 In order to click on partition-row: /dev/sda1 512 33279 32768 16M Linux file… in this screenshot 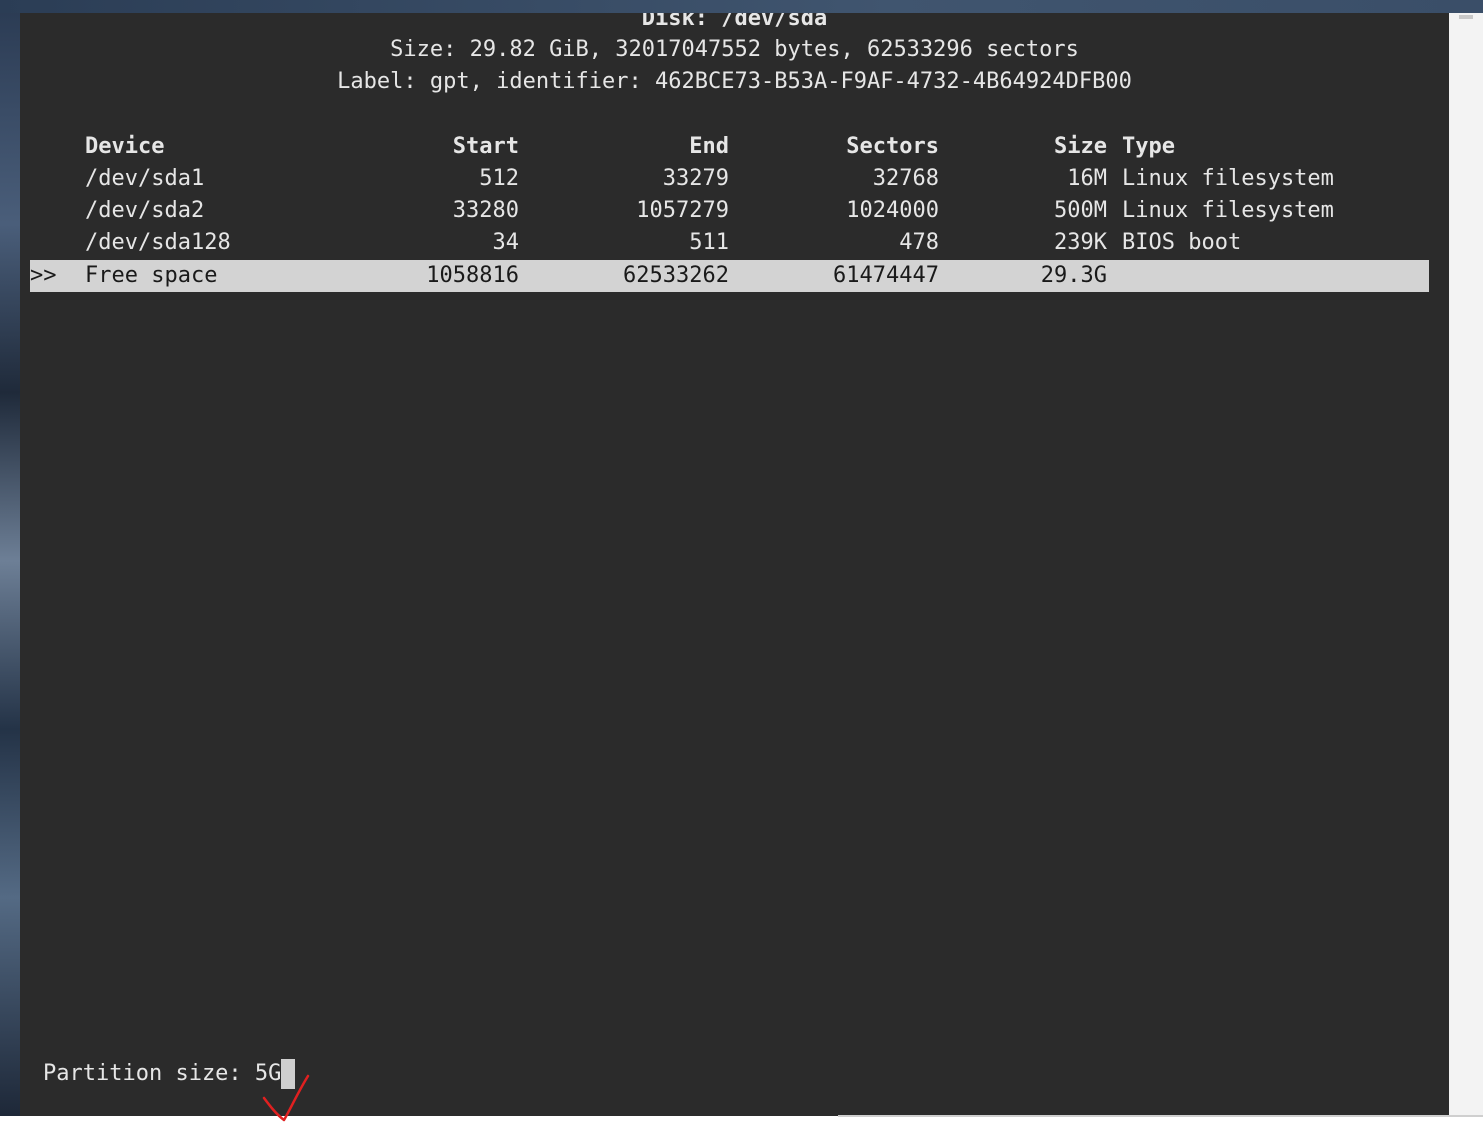, I will do `click(729, 179)`.